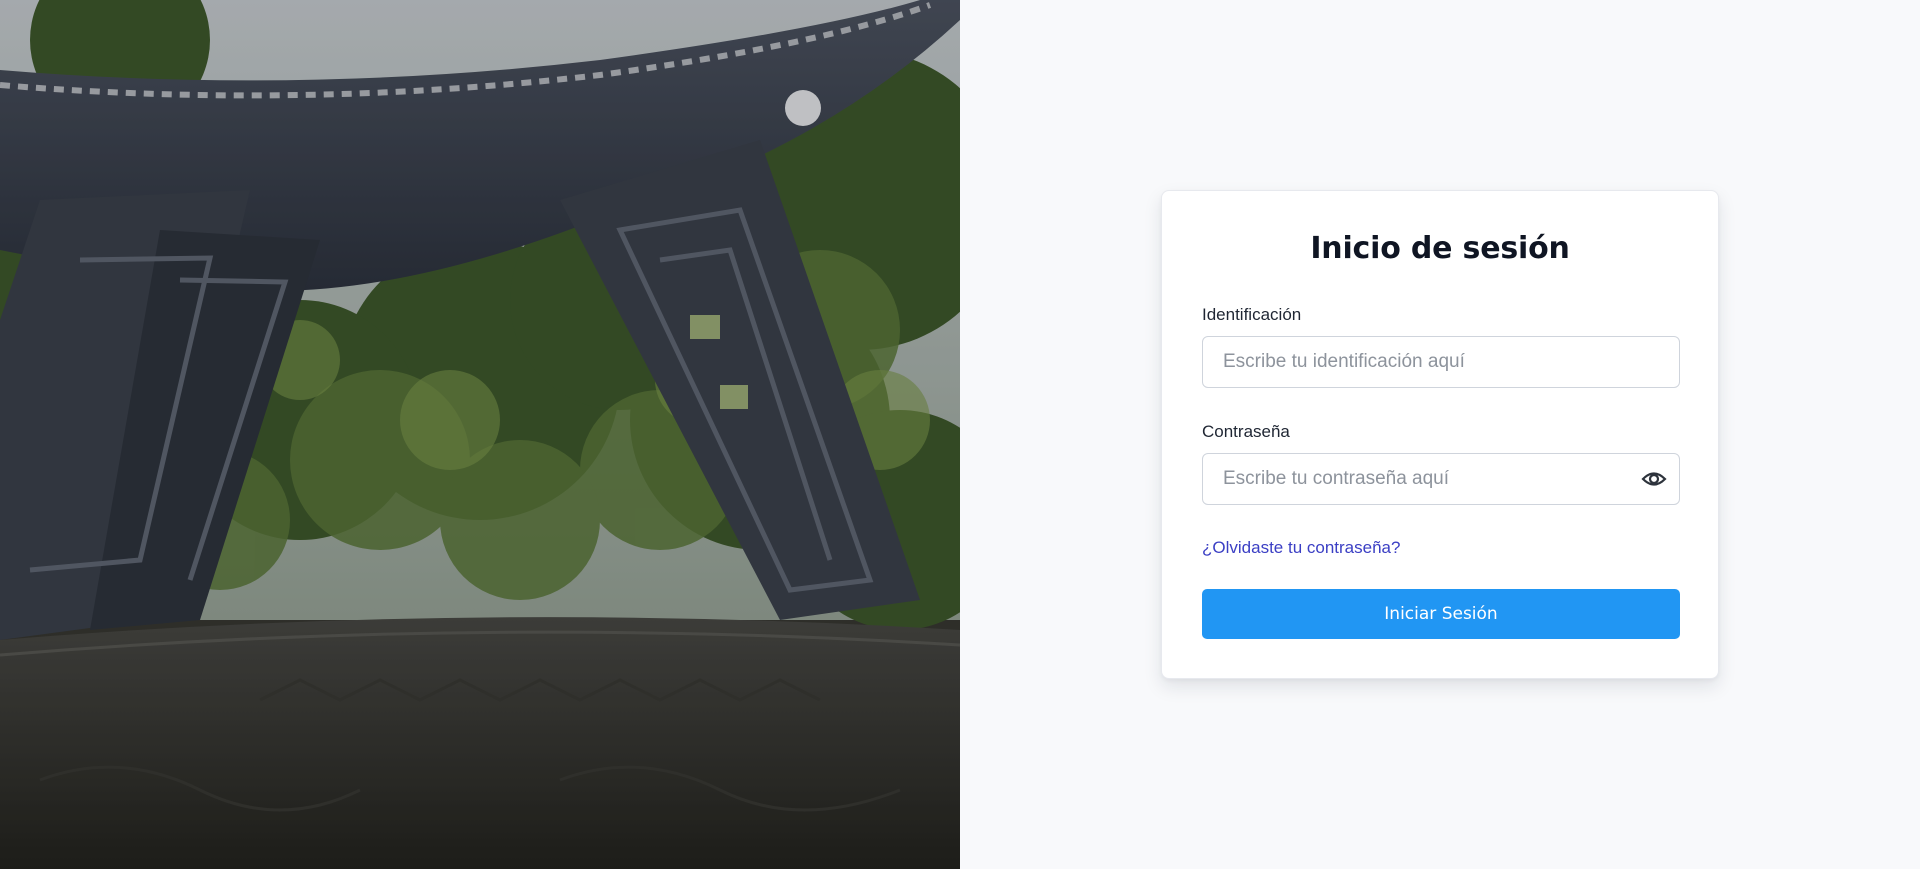 Image resolution: width=1920 pixels, height=869 pixels. Describe the element at coordinates (1246, 431) in the screenshot. I see `password-label: Contraseña` at that location.